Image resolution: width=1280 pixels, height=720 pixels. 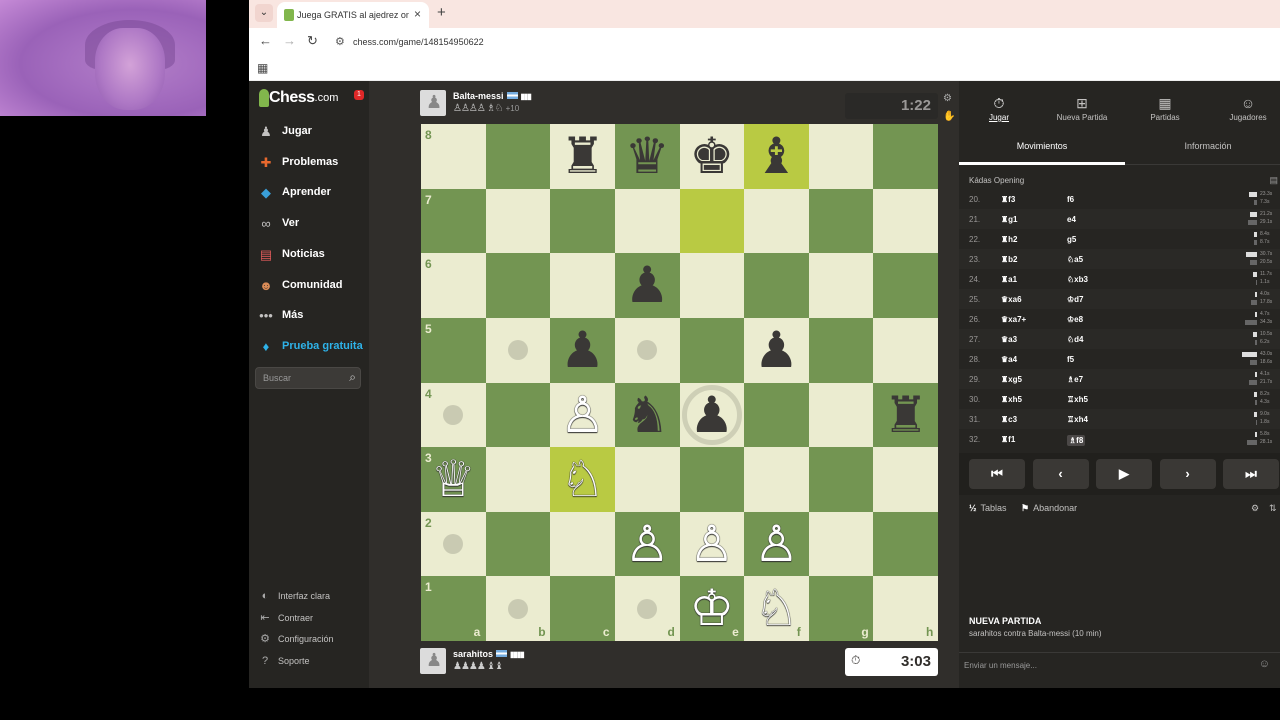 I want to click on black-pawn-c5: ♟, so click(x=582, y=350).